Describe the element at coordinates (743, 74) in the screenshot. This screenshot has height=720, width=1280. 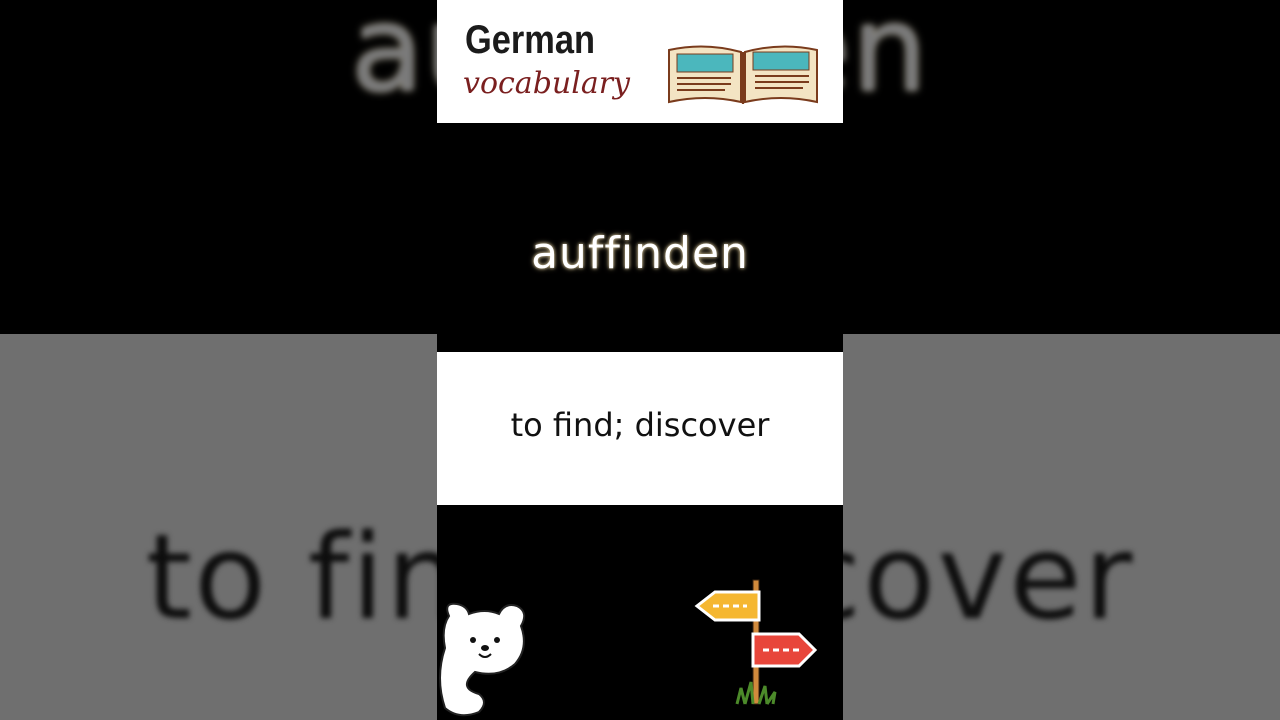
I see `open-book-icon` at that location.